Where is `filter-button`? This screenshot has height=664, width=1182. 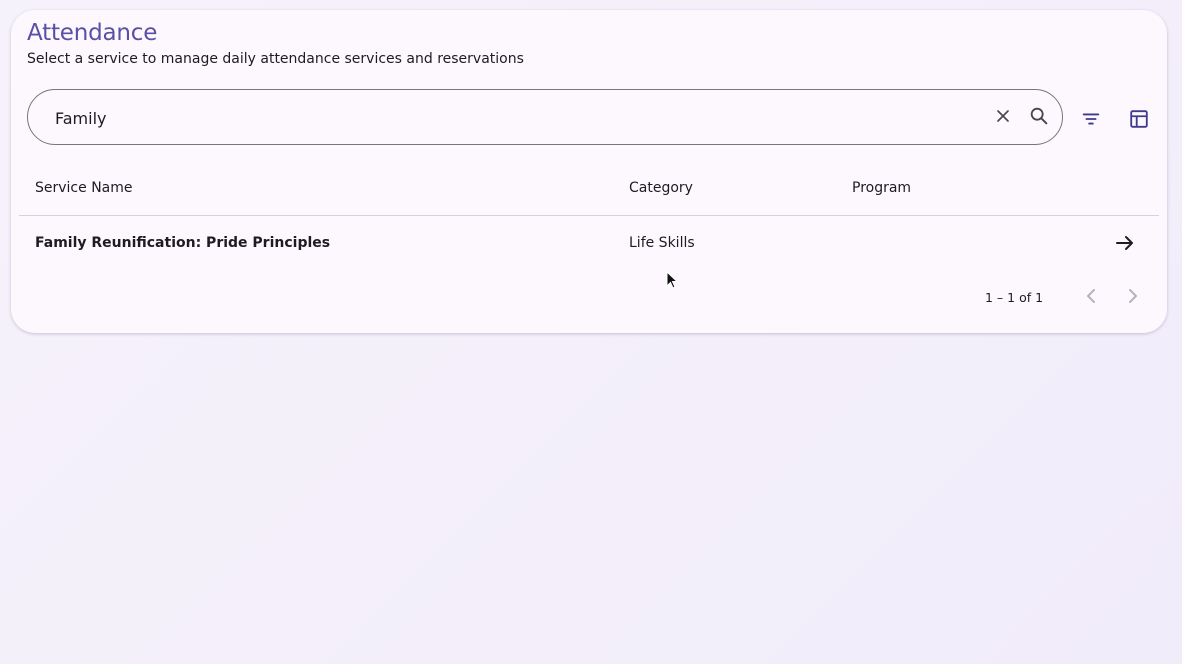
filter-button is located at coordinates (1091, 119).